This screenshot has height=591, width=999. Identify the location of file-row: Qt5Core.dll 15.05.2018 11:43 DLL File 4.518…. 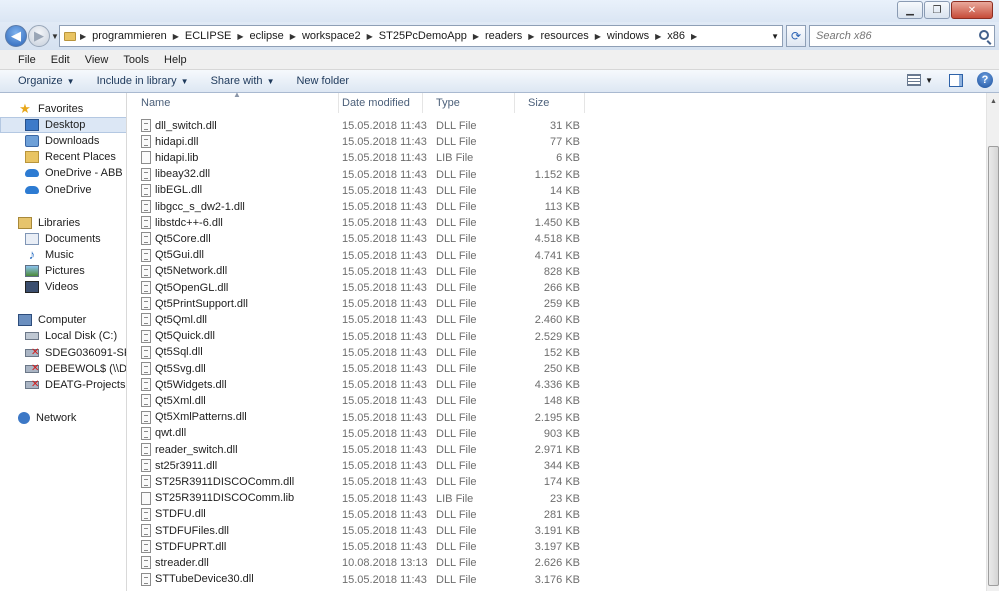
(557, 239).